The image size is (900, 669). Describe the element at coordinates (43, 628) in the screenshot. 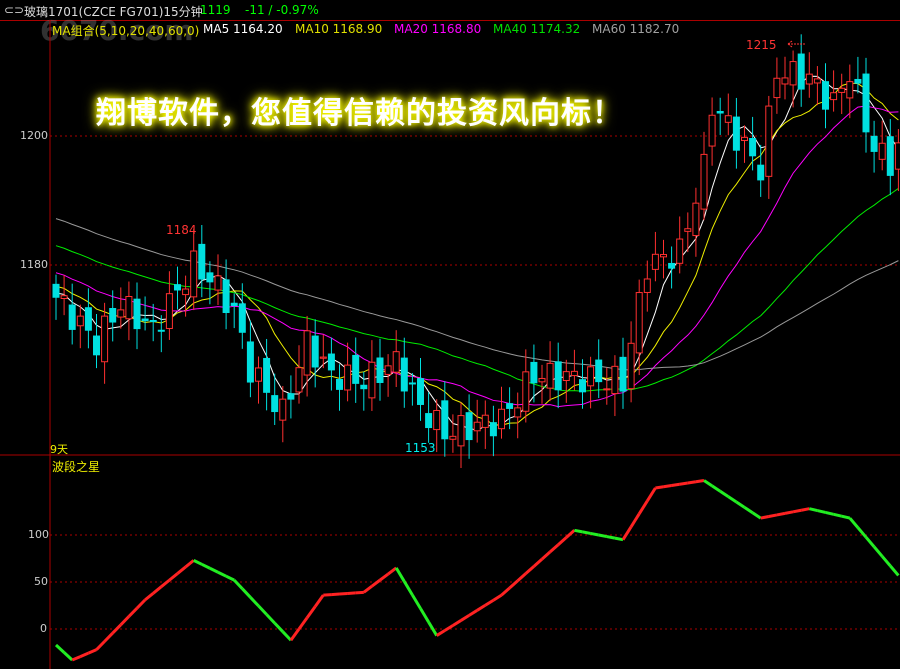

I see `ind-label-0: 0` at that location.